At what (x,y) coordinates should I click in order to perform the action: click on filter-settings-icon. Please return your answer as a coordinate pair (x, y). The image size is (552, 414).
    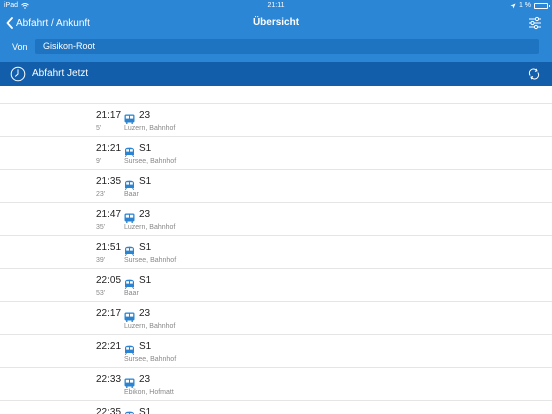
    Looking at the image, I should click on (535, 23).